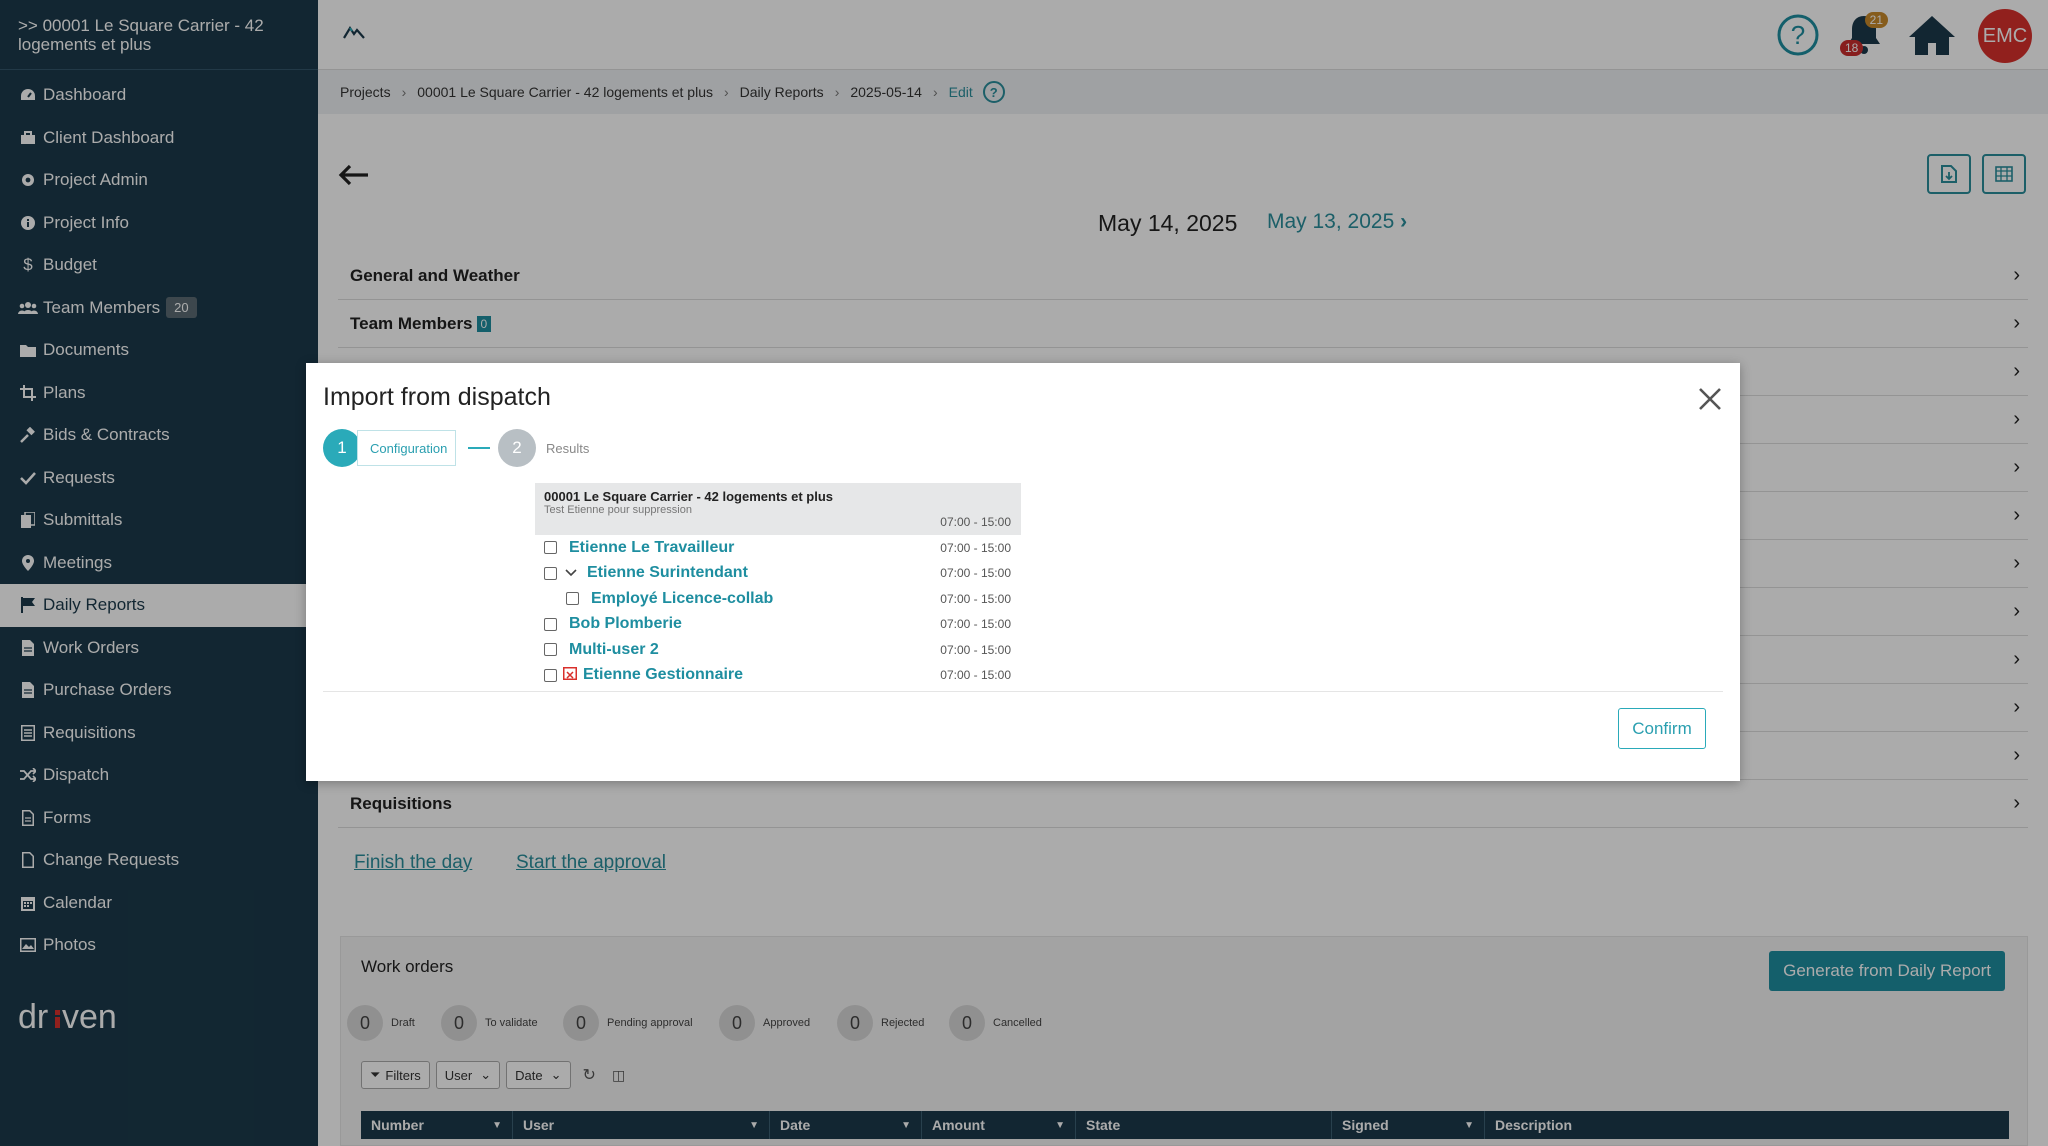 Image resolution: width=2048 pixels, height=1146 pixels. I want to click on employee-name-link: Multi-user 2, so click(614, 650).